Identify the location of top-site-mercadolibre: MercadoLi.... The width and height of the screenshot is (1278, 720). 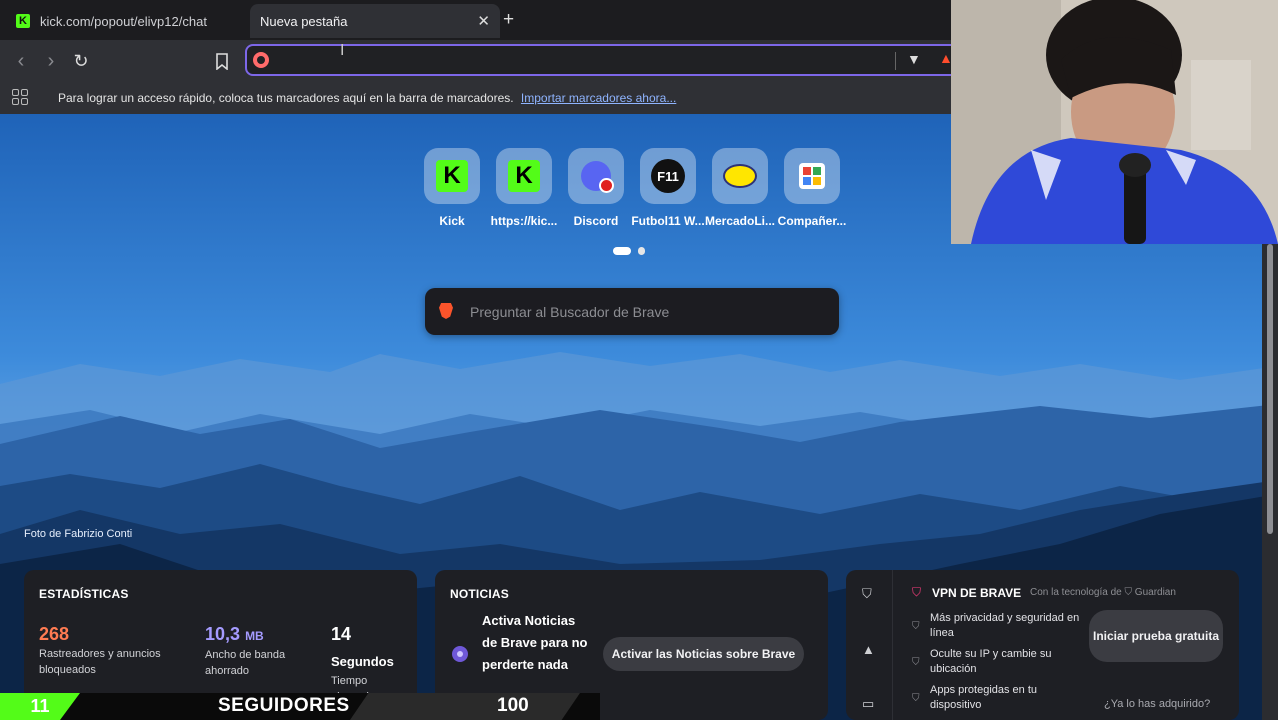
(740, 188).